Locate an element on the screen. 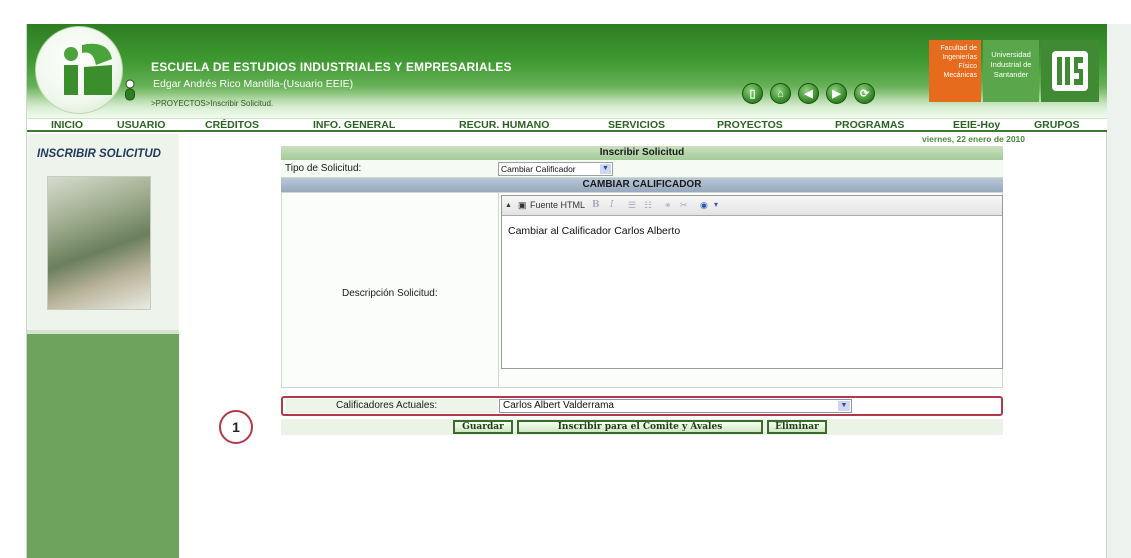  toolbar-menu-icon: ▾ is located at coordinates (716, 204).